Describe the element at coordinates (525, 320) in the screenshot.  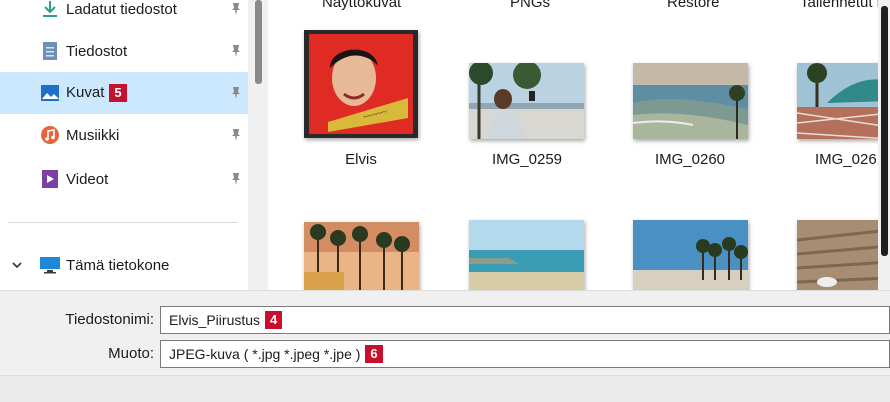
I see `filename-input: Elvis_Piirustus 4` at that location.